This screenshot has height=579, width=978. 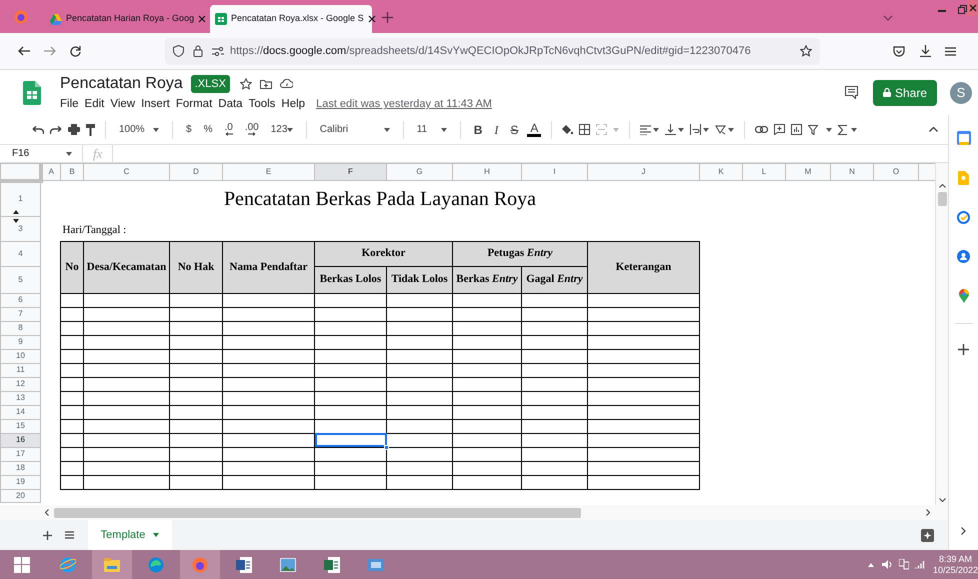 What do you see at coordinates (568, 129) in the screenshot?
I see `fill-color-icon` at bounding box center [568, 129].